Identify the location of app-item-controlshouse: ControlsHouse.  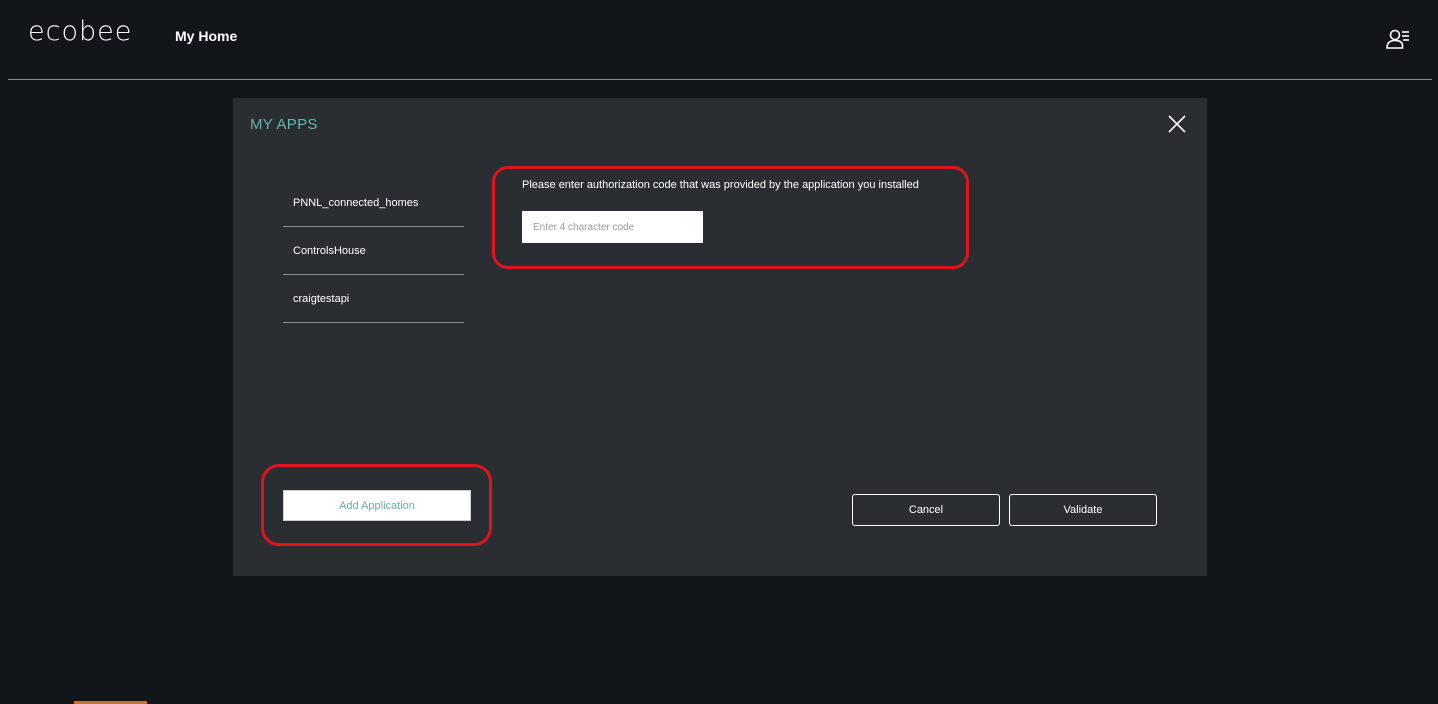
(373, 251).